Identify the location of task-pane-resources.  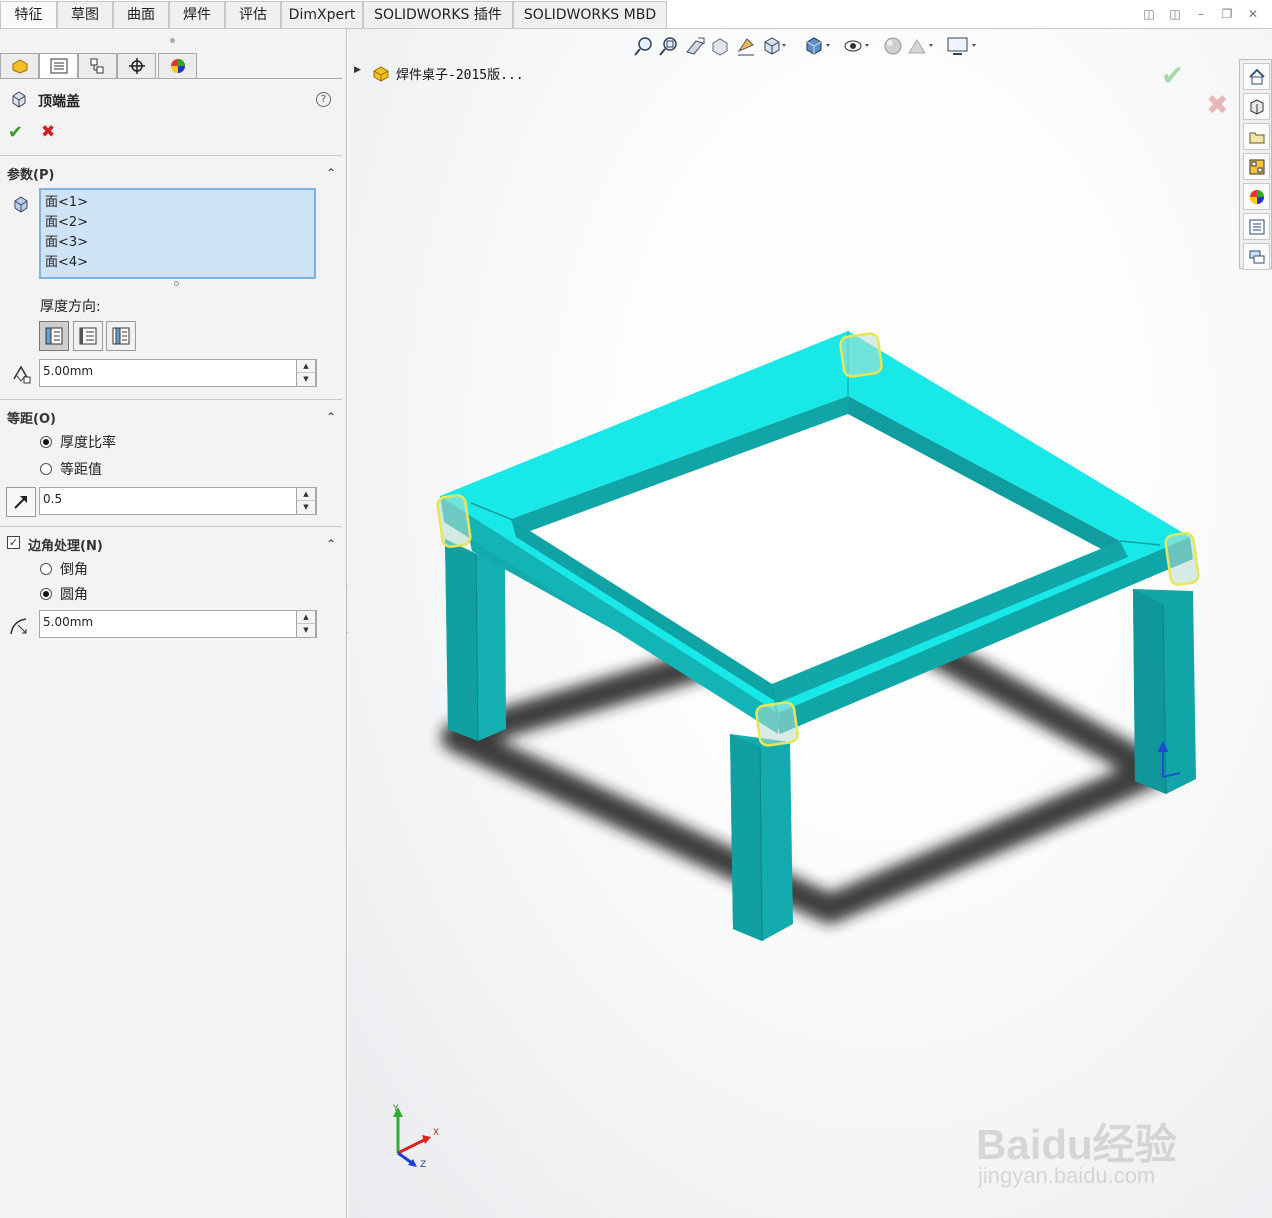
(1256, 106).